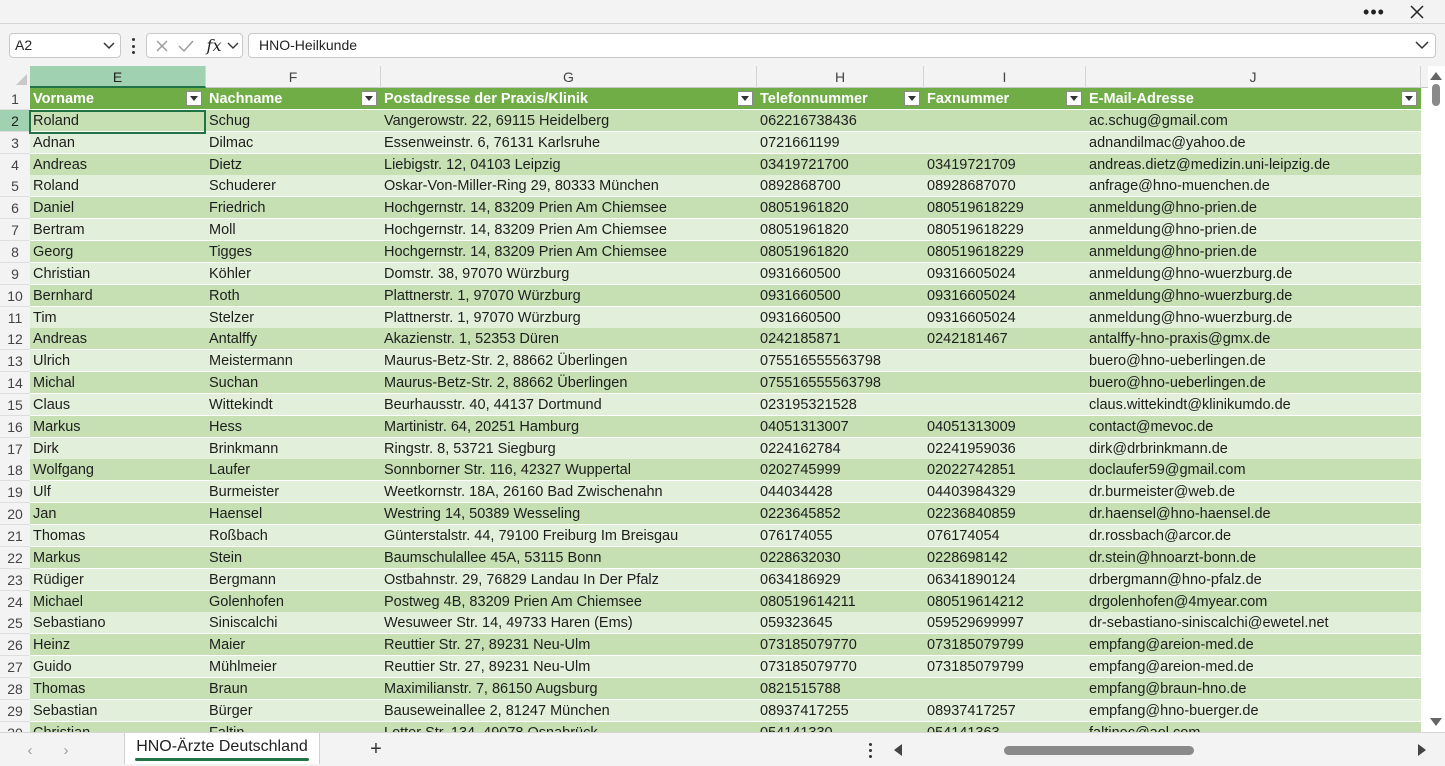 This screenshot has width=1445, height=766. I want to click on table-cell: 0228632030, so click(840, 558).